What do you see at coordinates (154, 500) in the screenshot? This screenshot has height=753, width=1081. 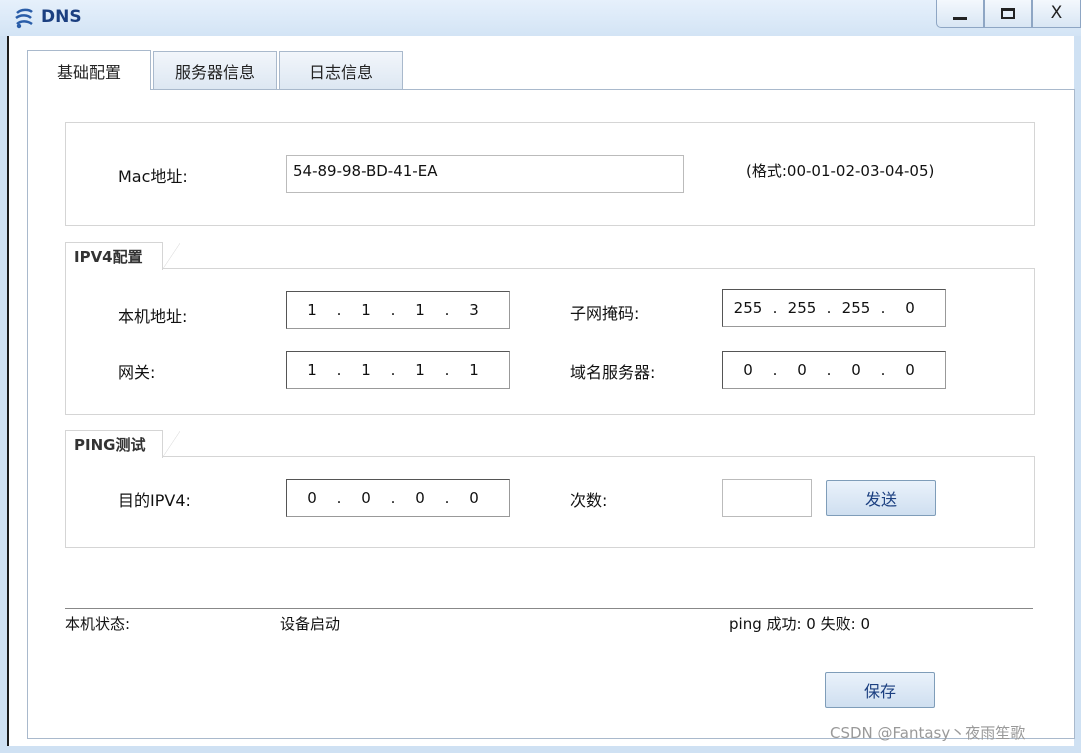 I see `ping-target-label: 目的IPV4:` at bounding box center [154, 500].